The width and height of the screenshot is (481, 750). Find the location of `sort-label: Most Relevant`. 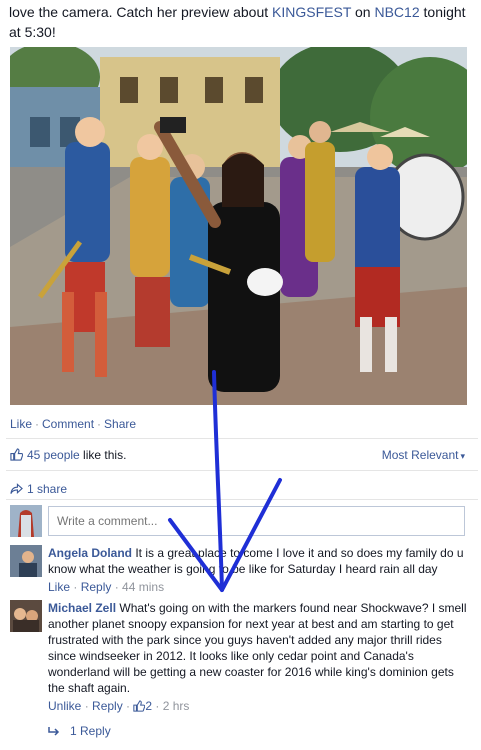

sort-label: Most Relevant is located at coordinates (420, 455).